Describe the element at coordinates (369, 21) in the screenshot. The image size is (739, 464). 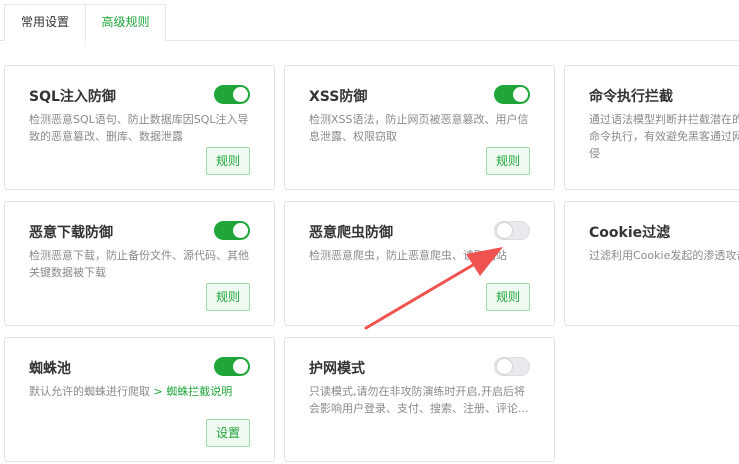
I see `tab-bar: 常用设置 高级规则` at that location.